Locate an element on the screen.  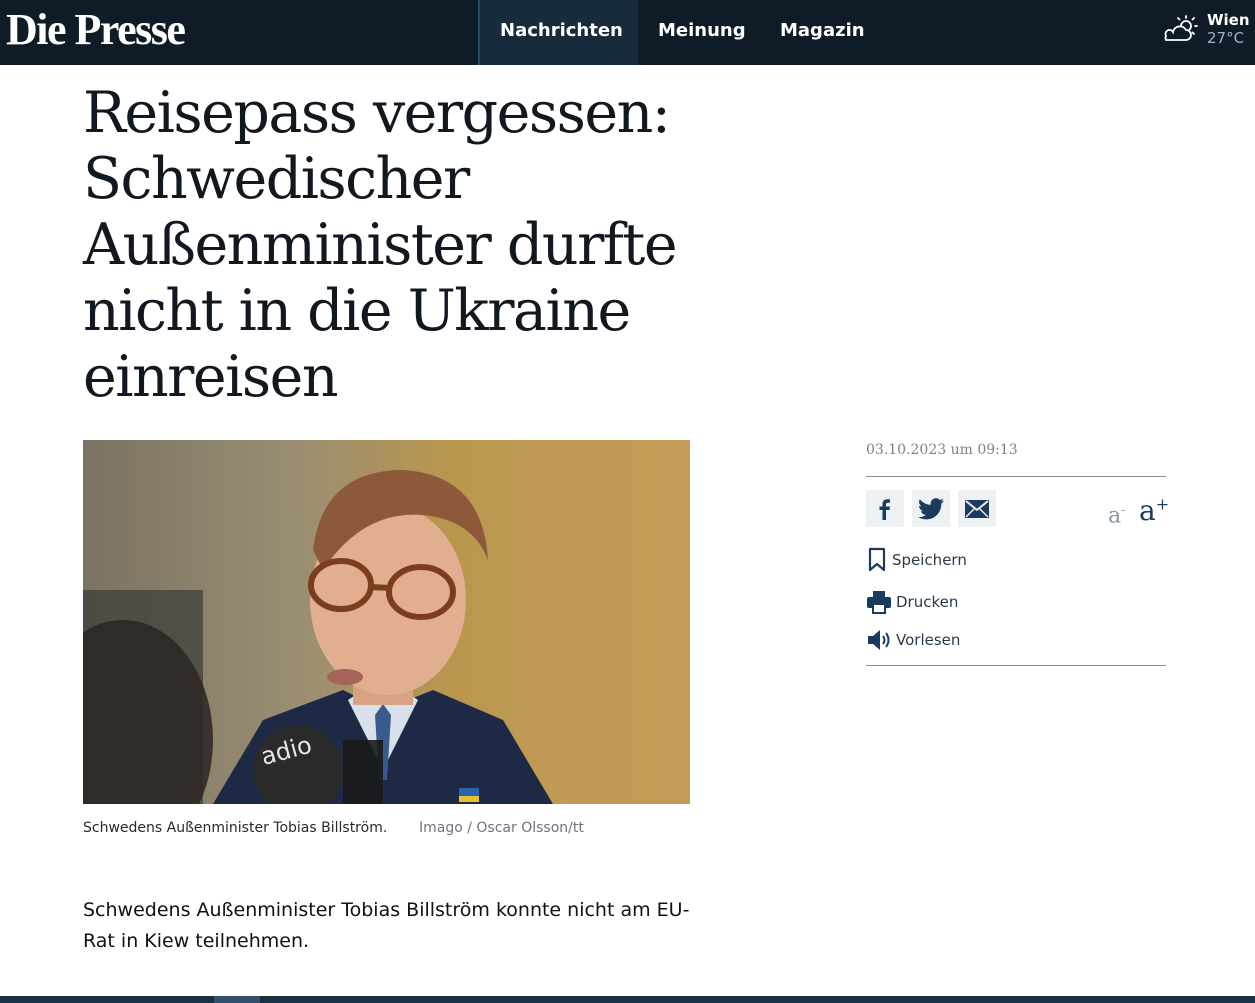
publish-date: 03.10.2023 um 09:13 is located at coordinates (942, 450).